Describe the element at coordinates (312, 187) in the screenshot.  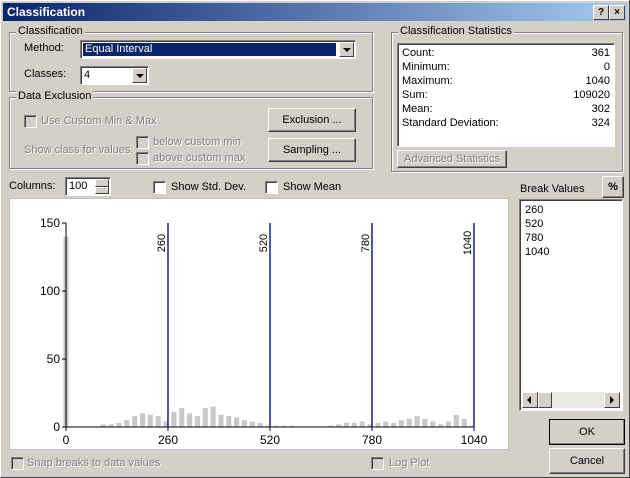
I see `mean-label: Show Mean` at that location.